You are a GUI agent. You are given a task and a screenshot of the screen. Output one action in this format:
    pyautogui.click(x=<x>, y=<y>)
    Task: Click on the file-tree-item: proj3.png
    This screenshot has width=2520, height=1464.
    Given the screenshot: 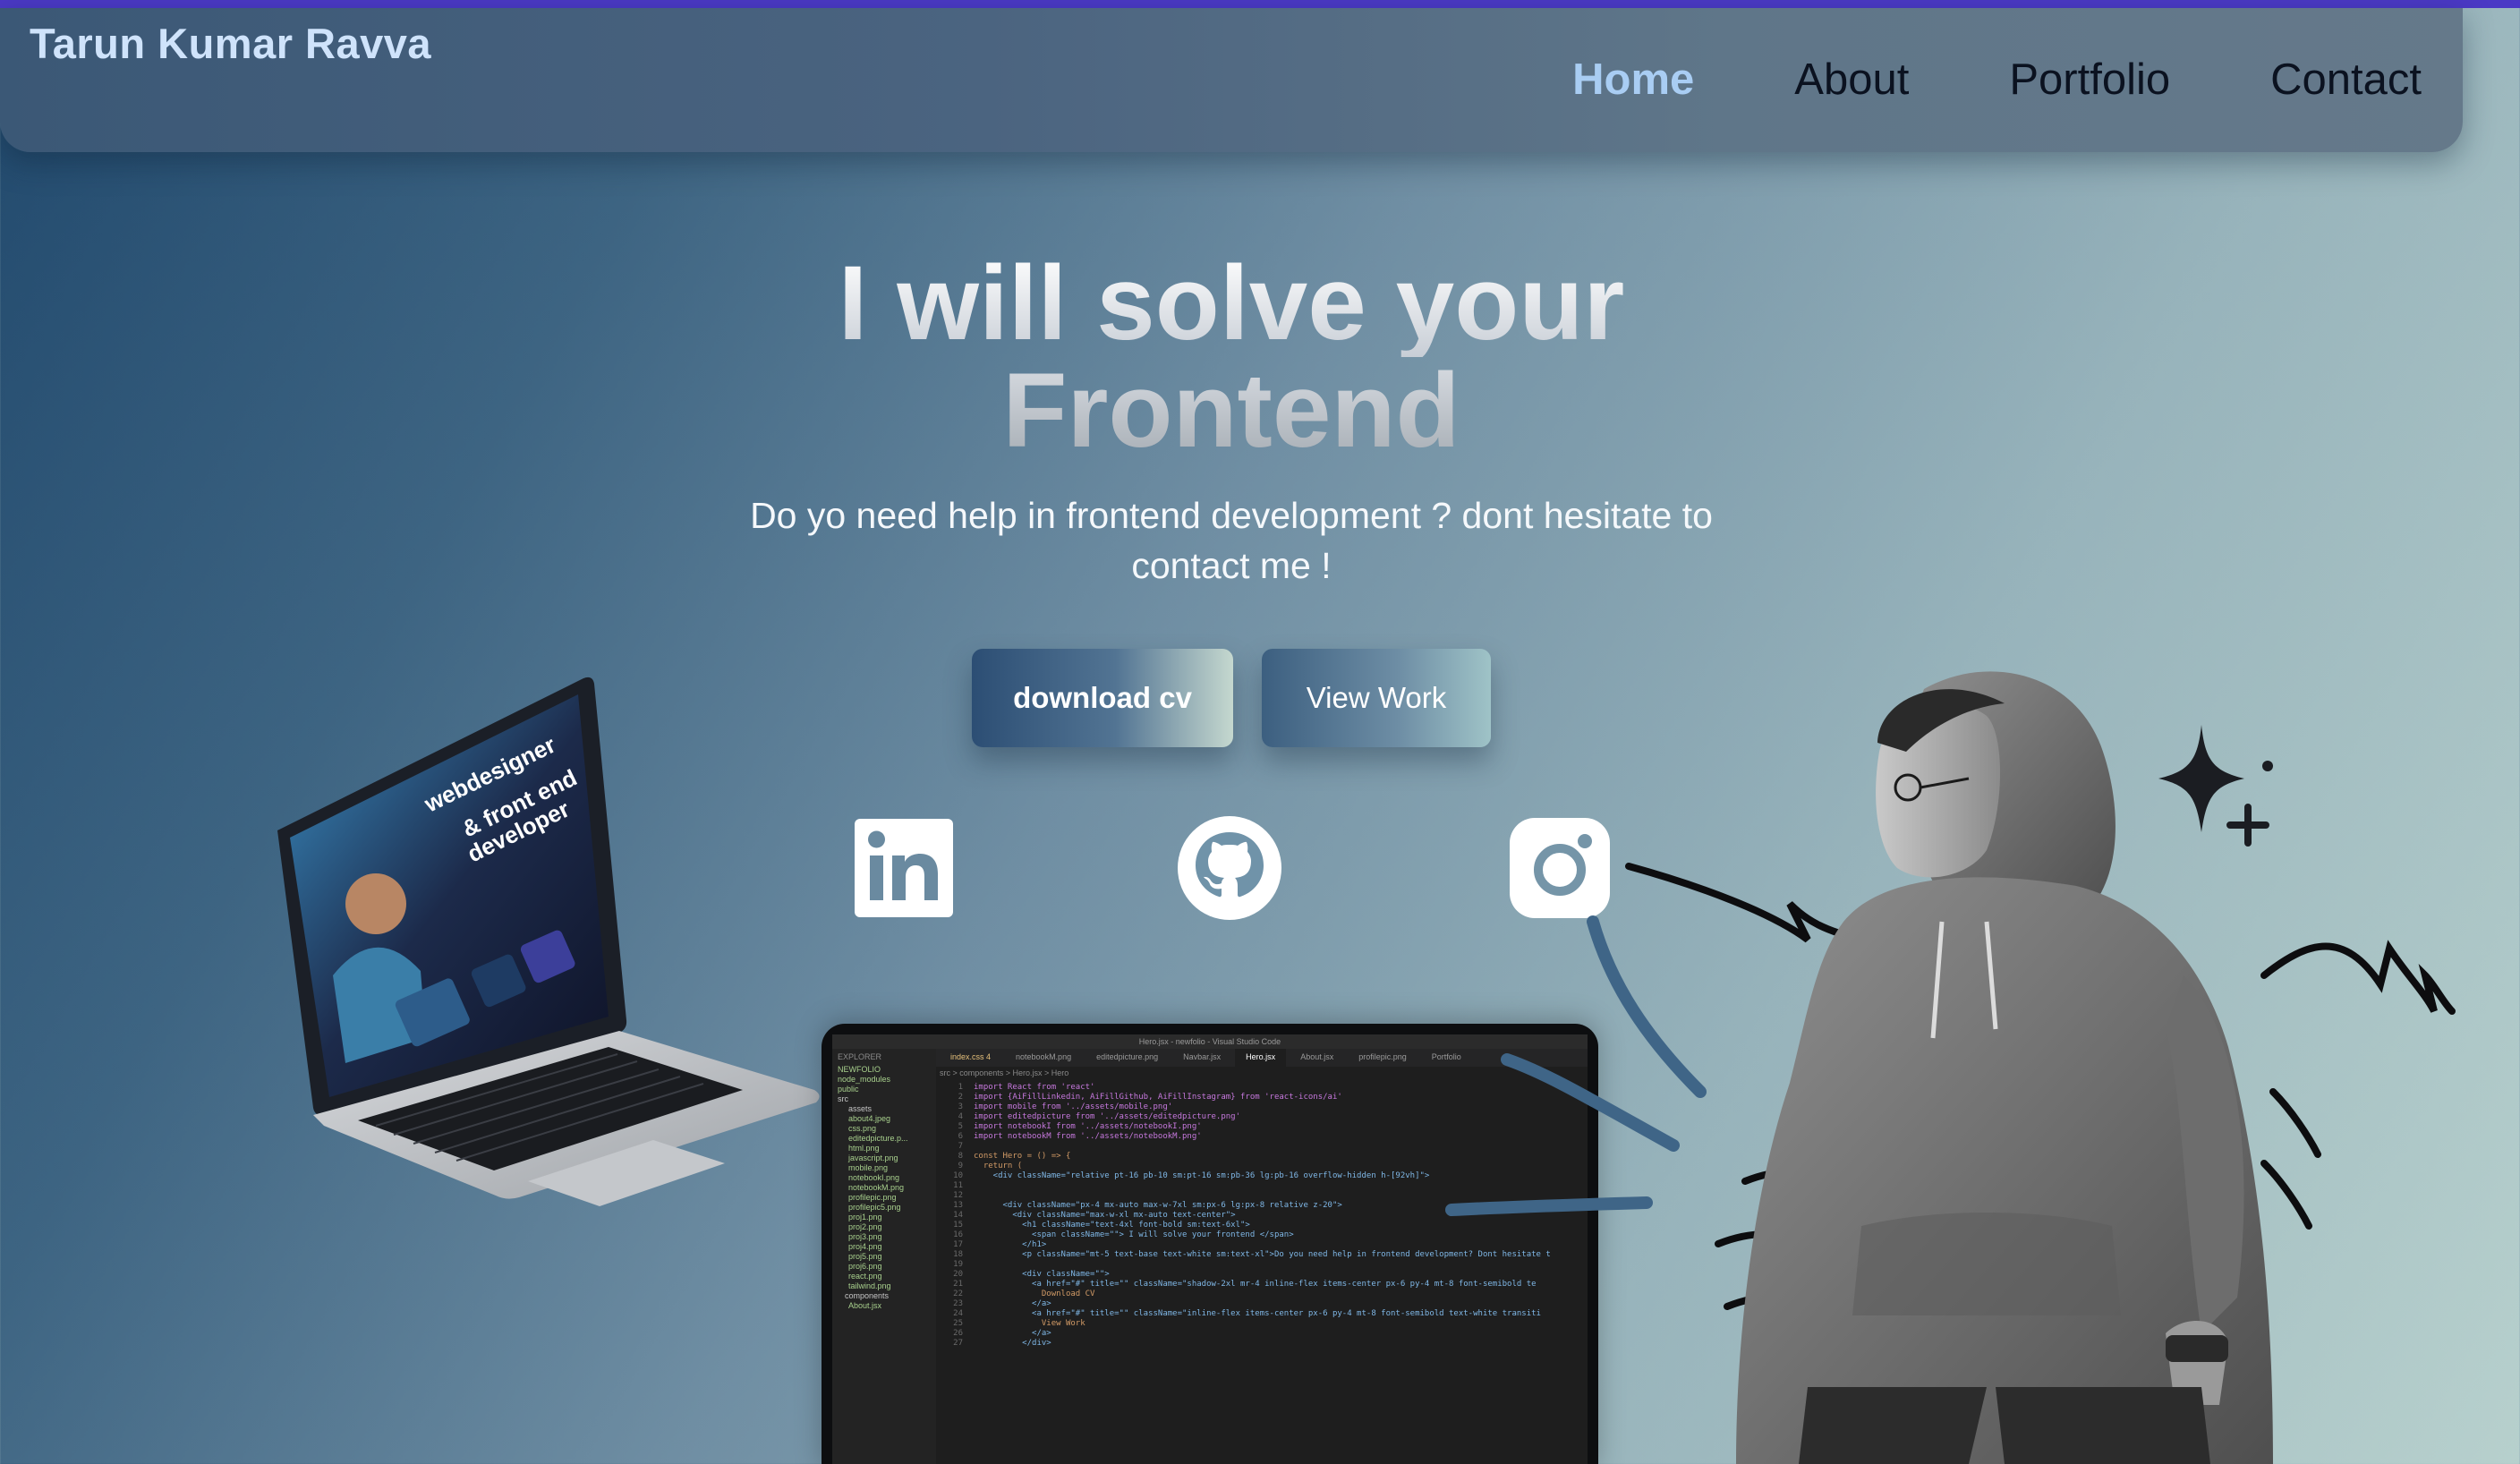 What is the action you would take?
    pyautogui.click(x=887, y=1237)
    